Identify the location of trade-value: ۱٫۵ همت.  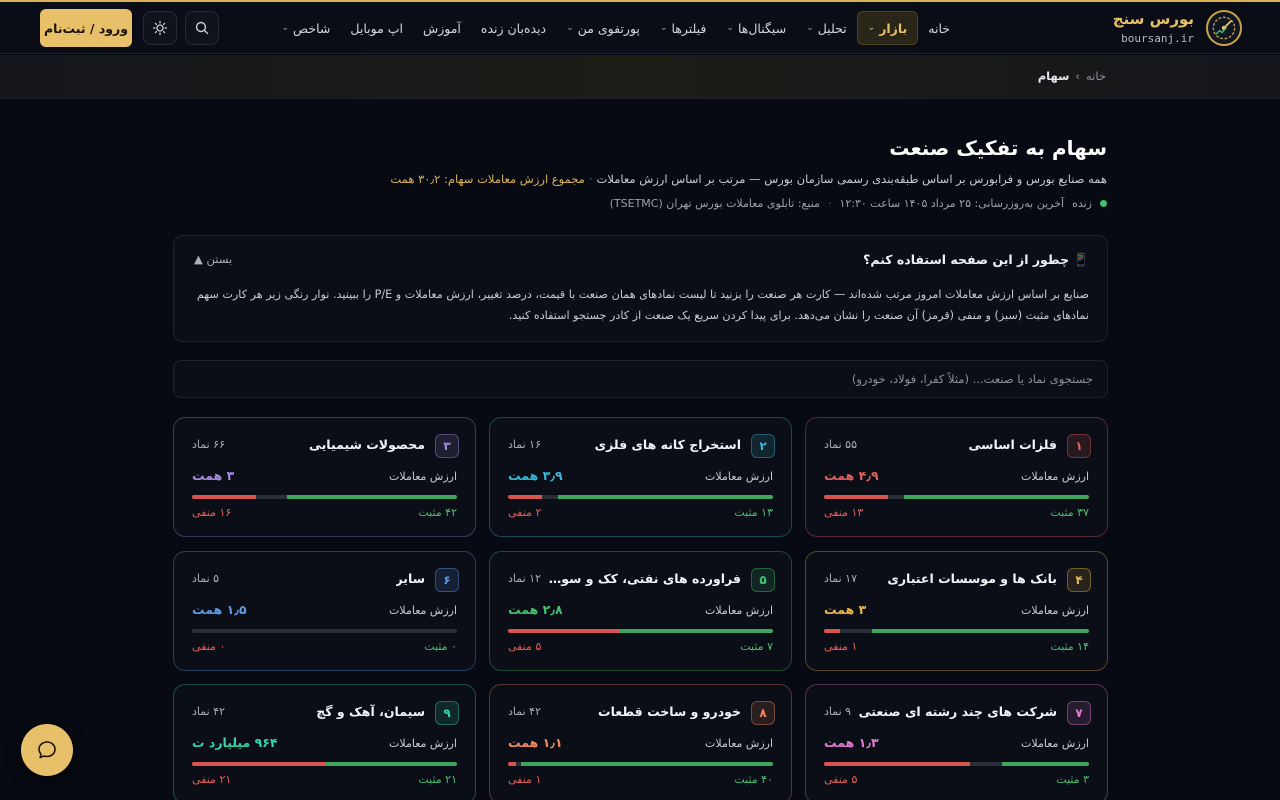
(219, 609).